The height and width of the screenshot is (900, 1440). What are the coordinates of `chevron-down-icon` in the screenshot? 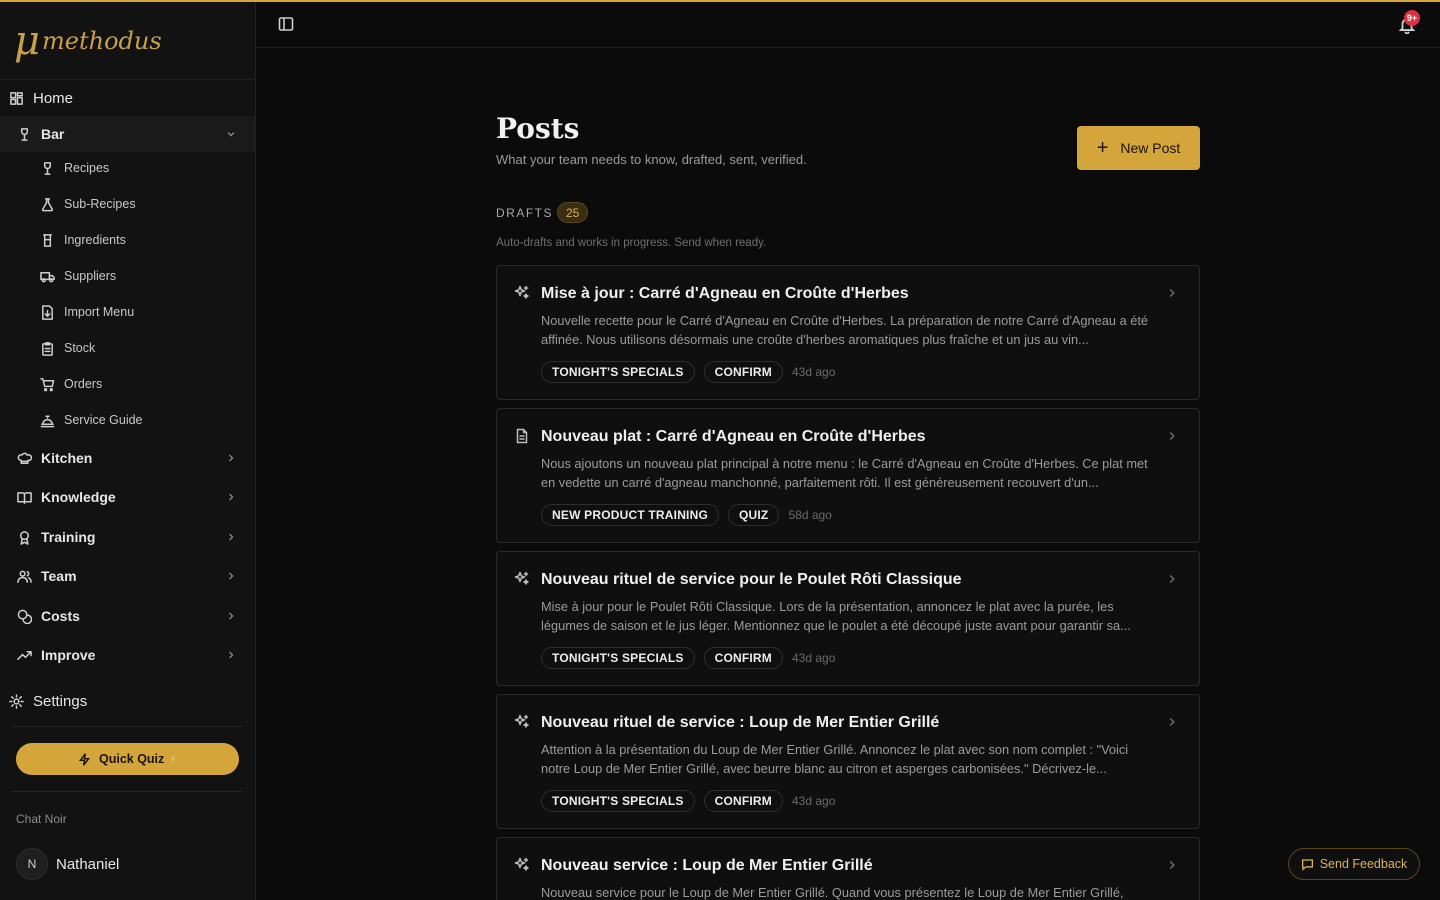 It's located at (231, 134).